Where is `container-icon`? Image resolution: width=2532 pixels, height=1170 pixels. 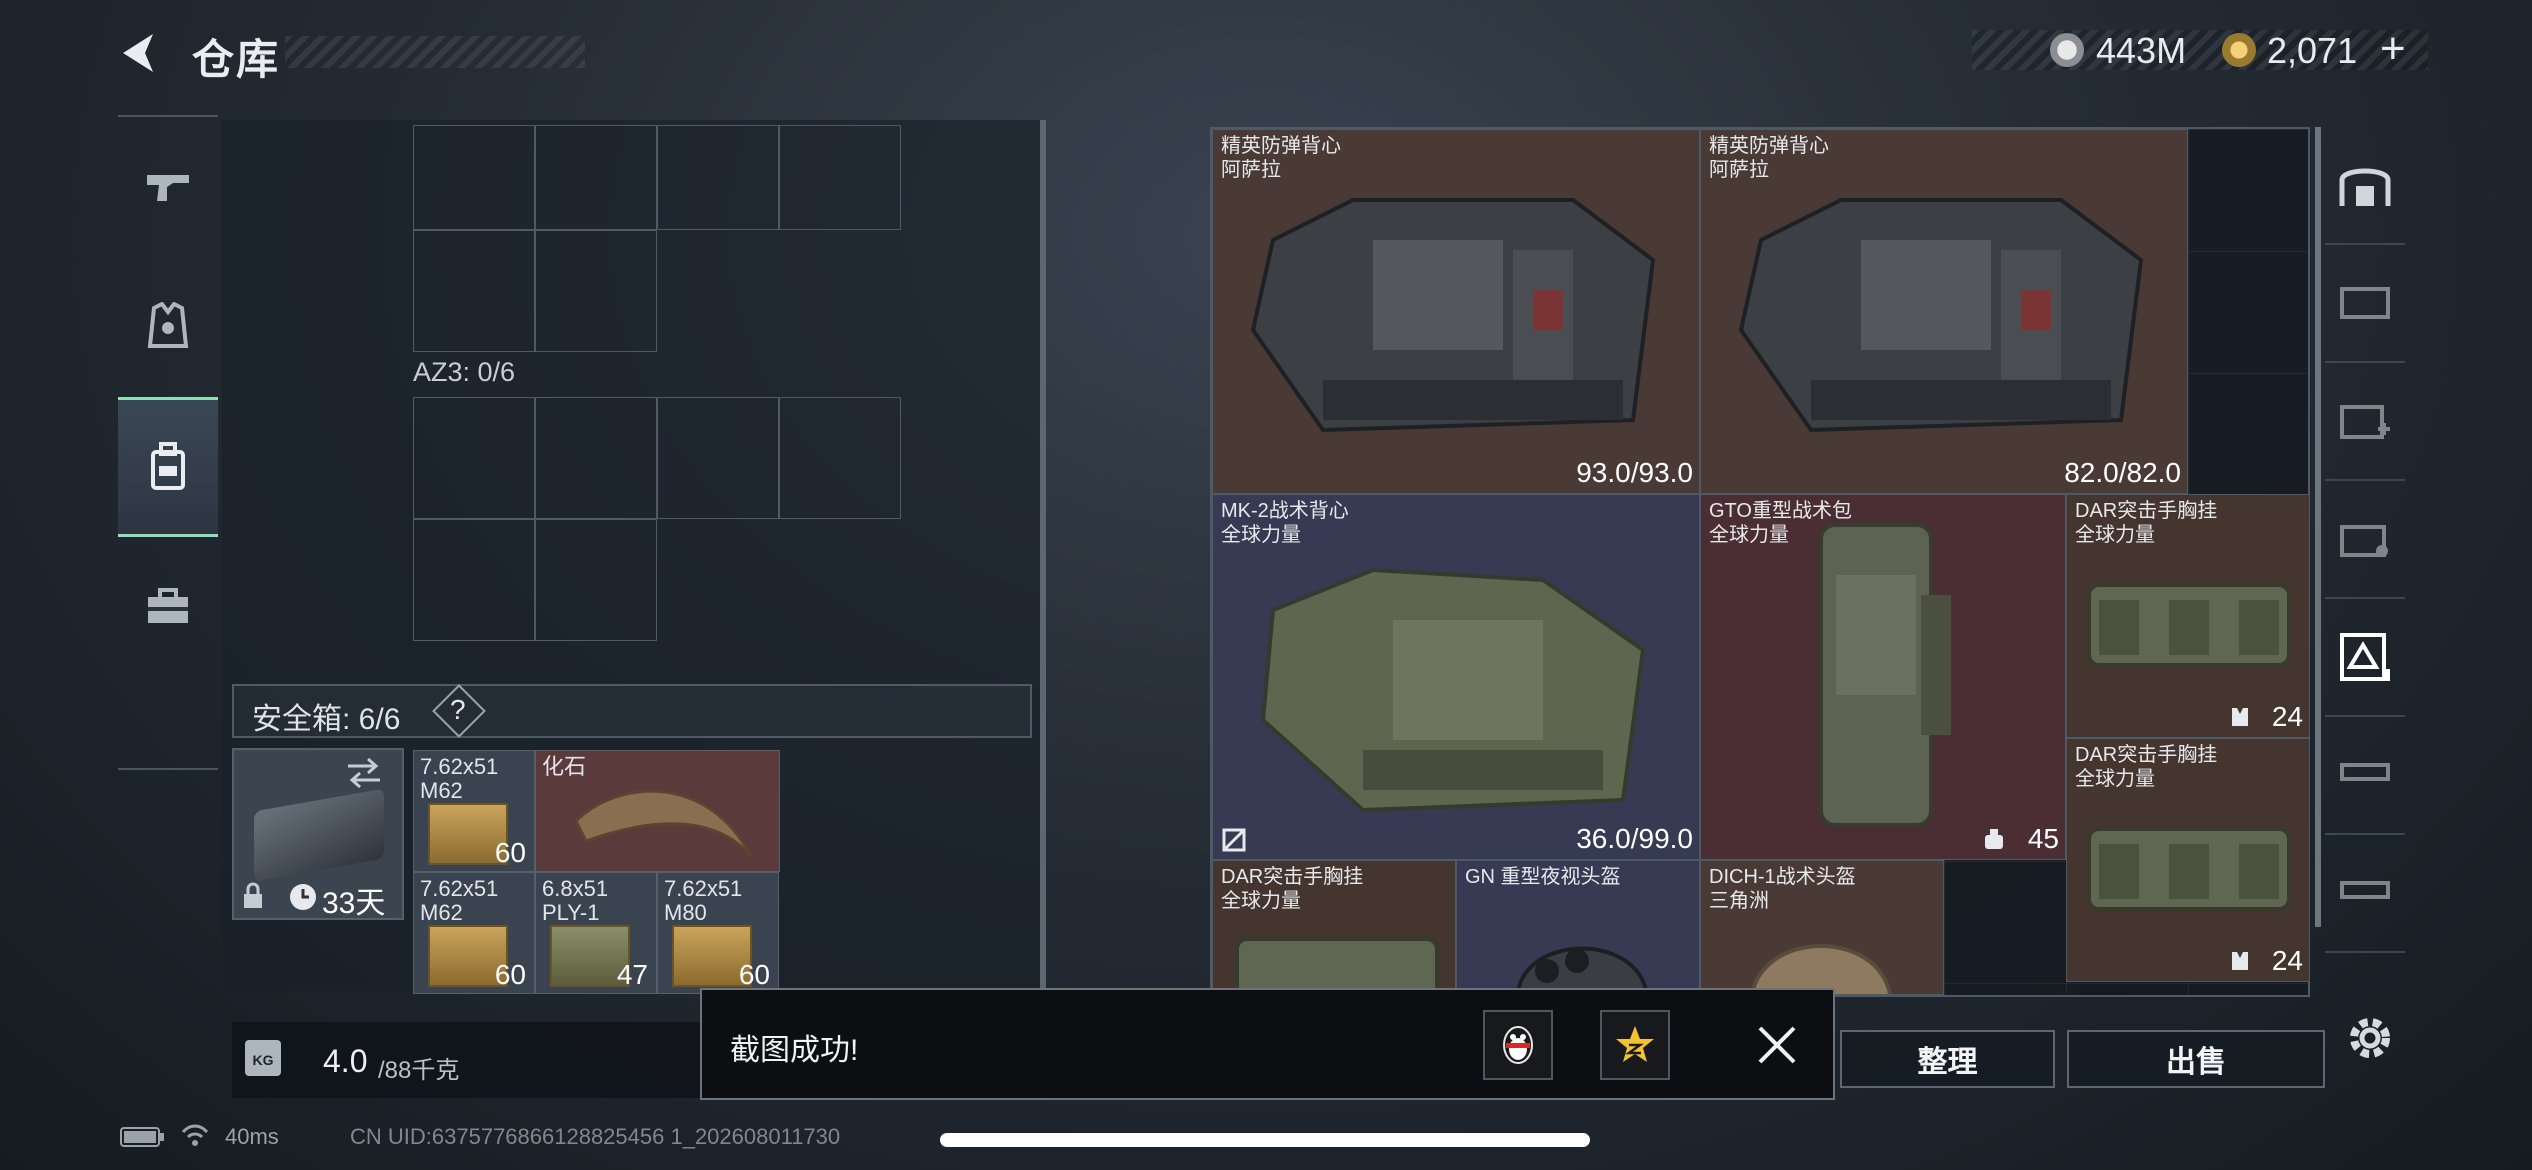
container-icon is located at coordinates (2365, 303).